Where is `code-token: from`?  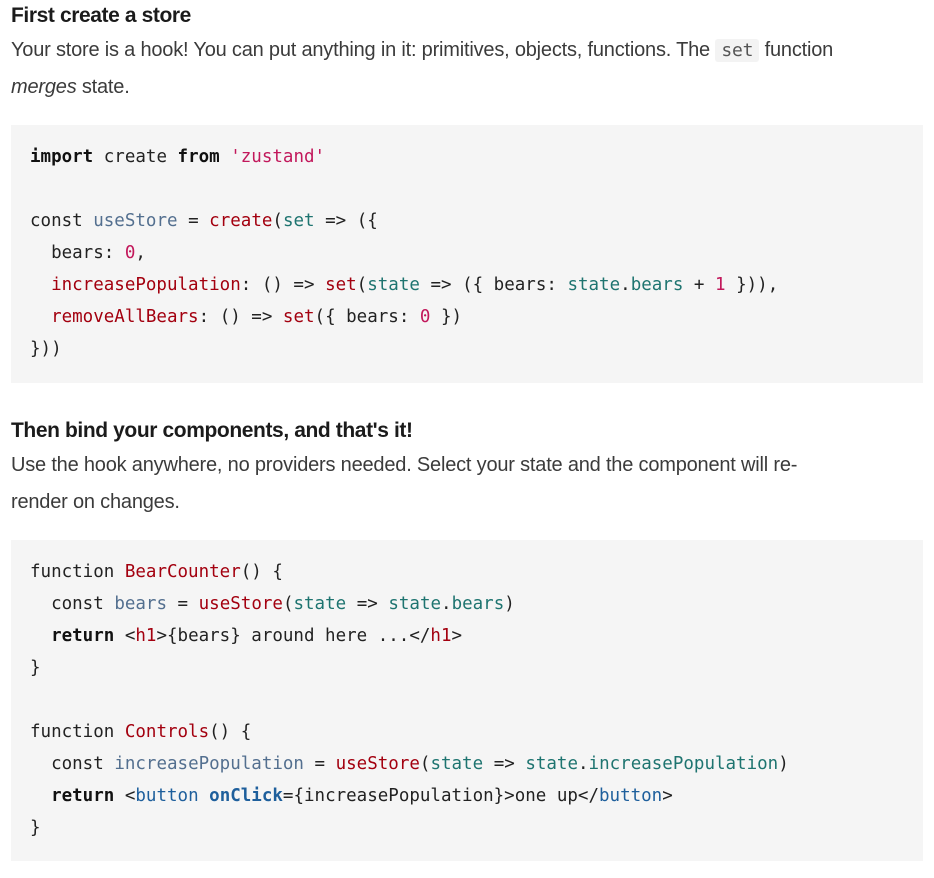
code-token: from is located at coordinates (198, 157).